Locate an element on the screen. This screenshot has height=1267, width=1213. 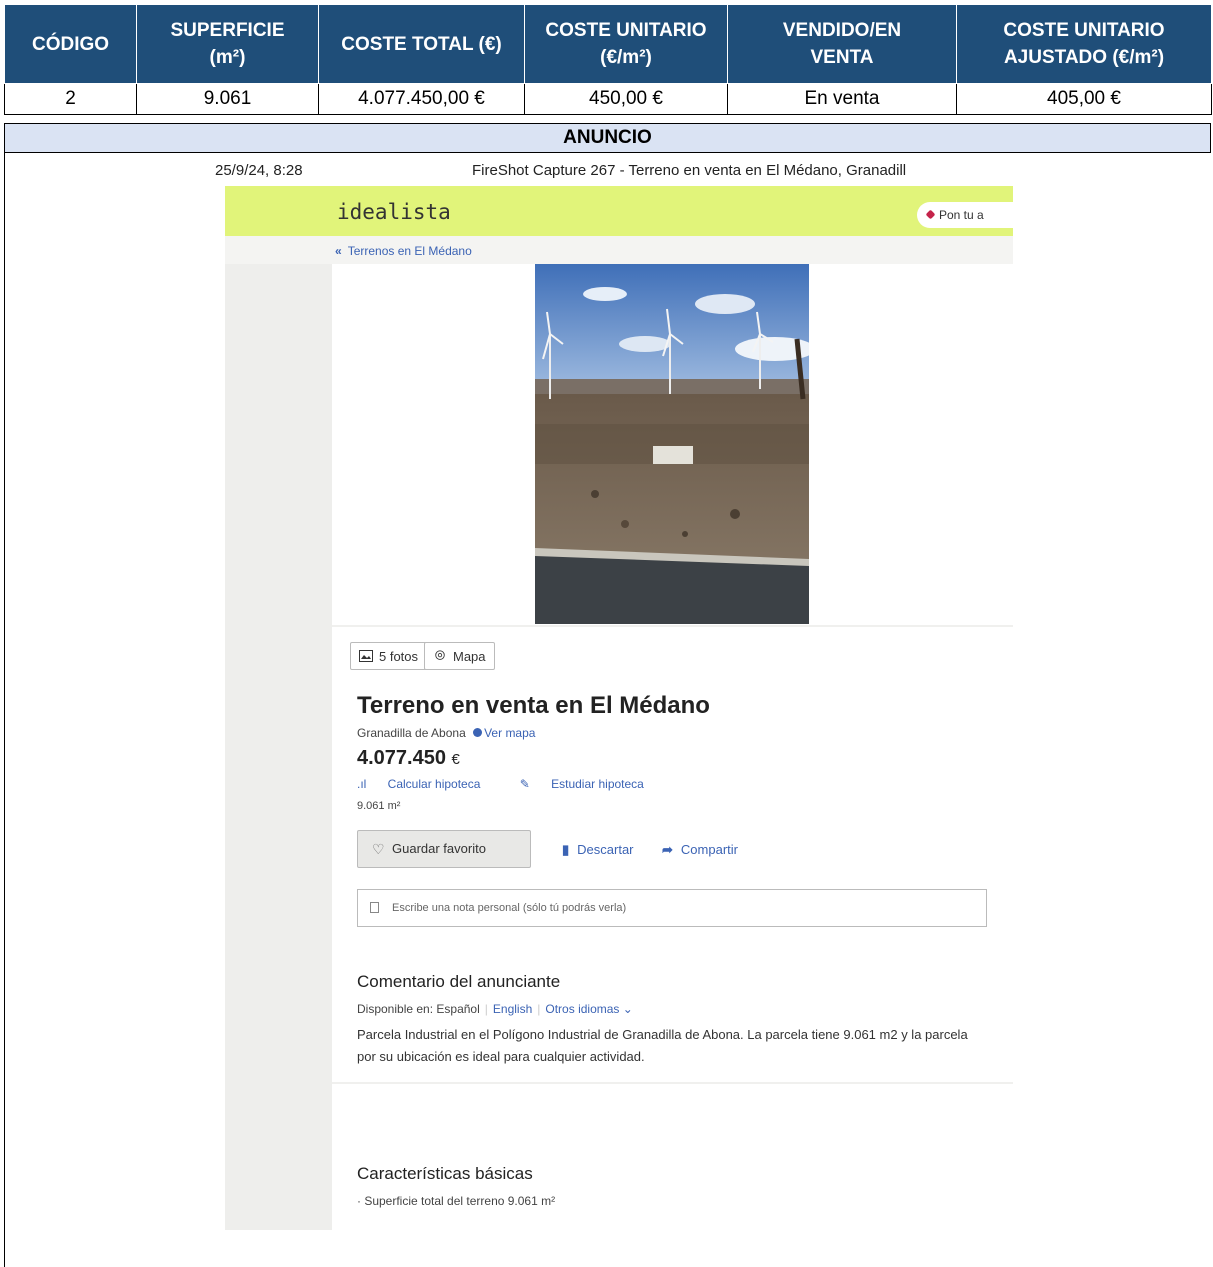
listing-photo is located at coordinates (672, 444).